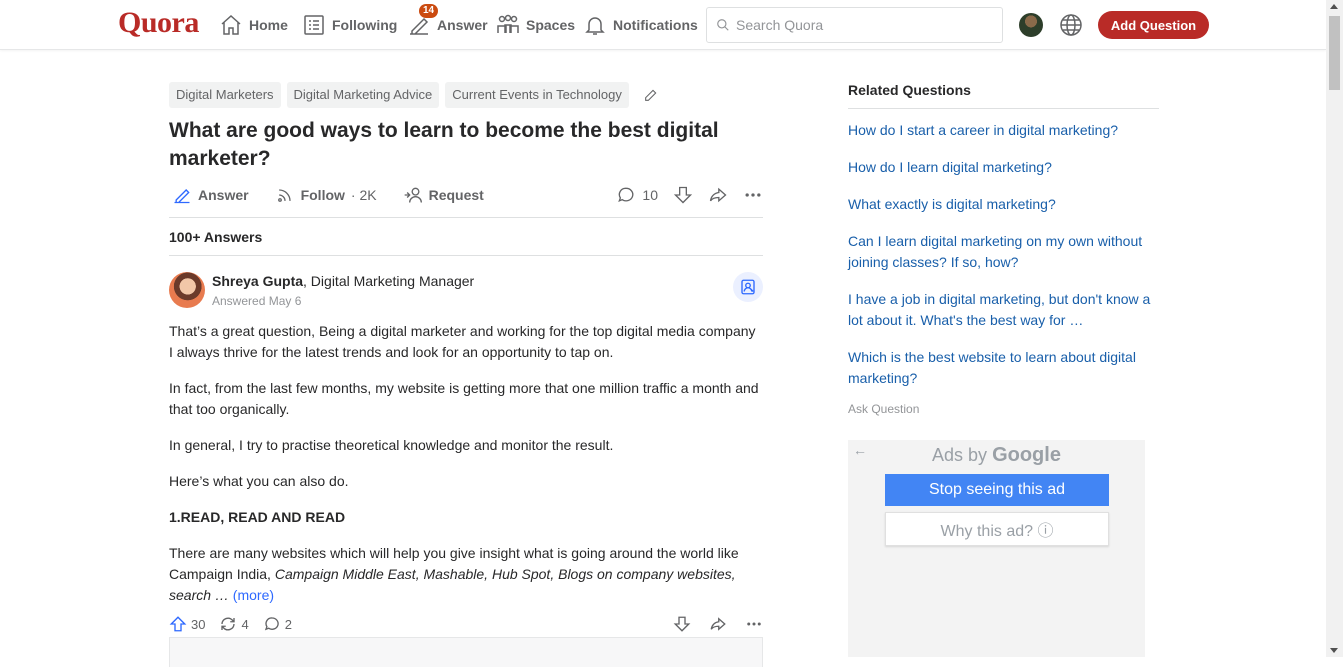 The image size is (1343, 667). I want to click on upvote-button: 30, so click(187, 624).